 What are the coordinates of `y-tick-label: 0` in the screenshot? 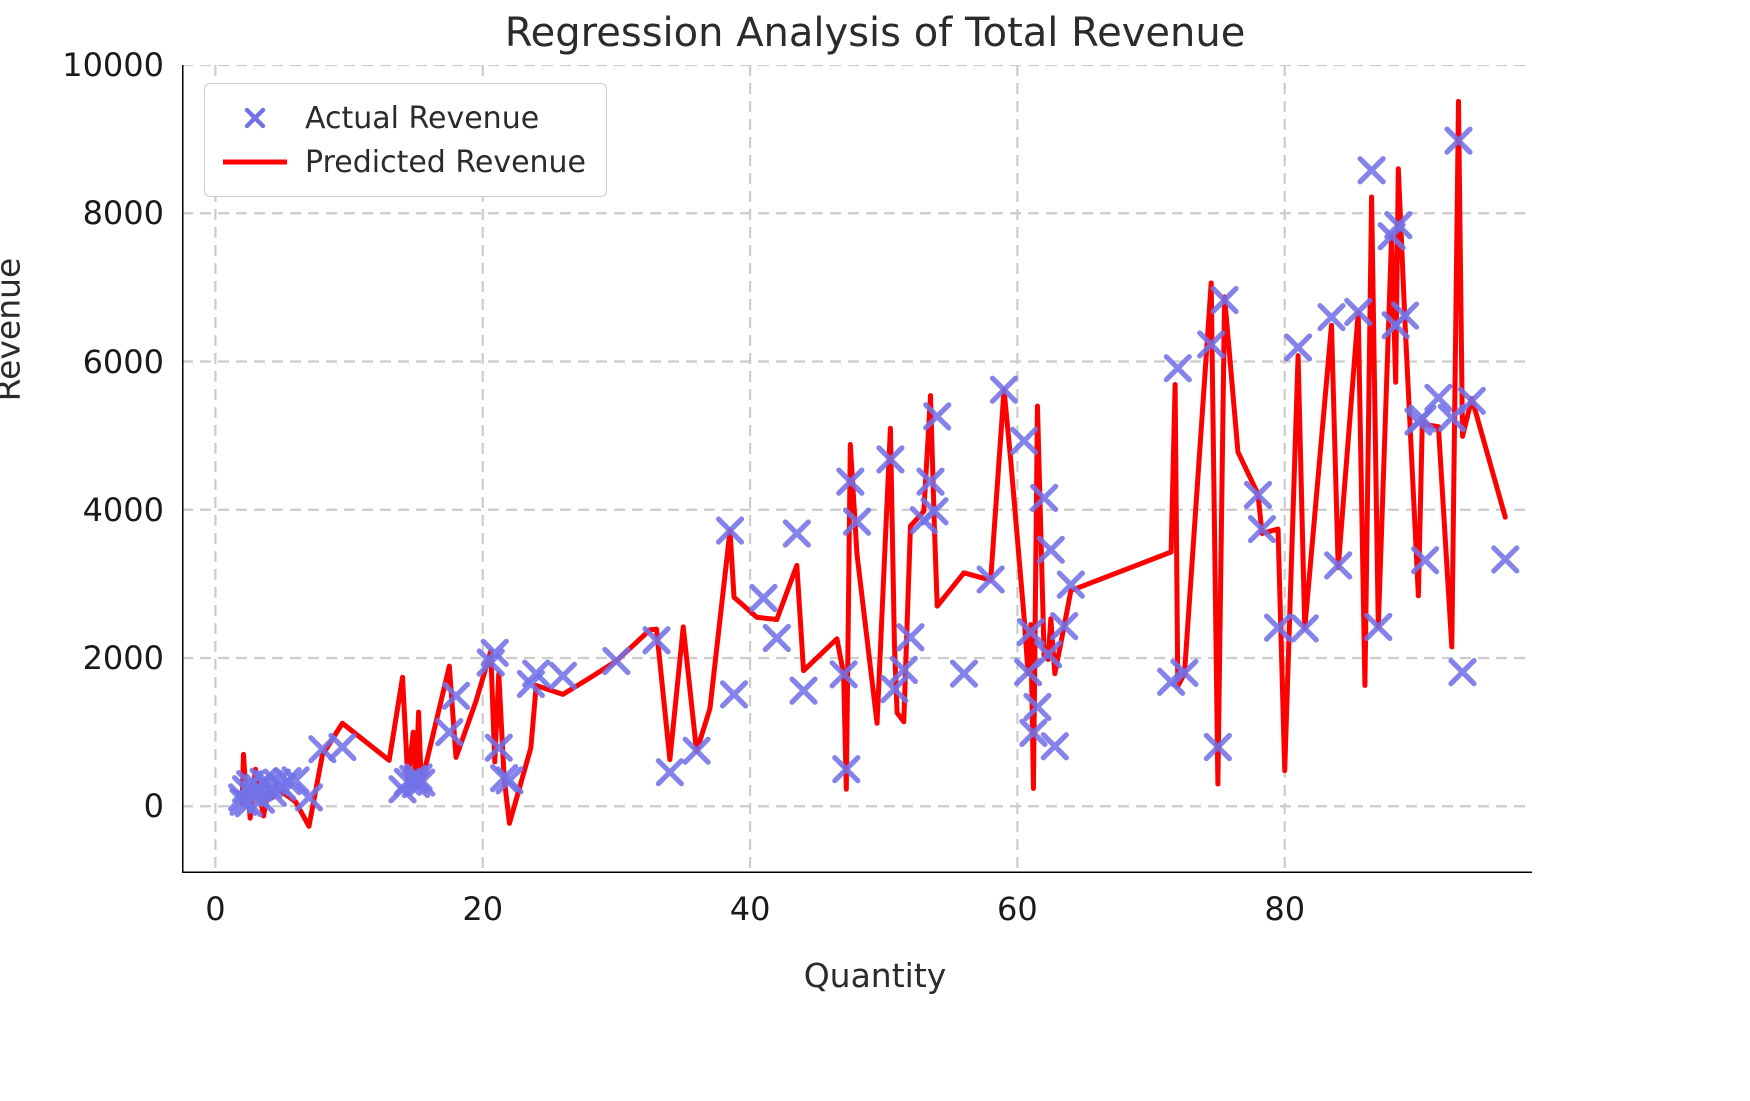 It's located at (153, 806).